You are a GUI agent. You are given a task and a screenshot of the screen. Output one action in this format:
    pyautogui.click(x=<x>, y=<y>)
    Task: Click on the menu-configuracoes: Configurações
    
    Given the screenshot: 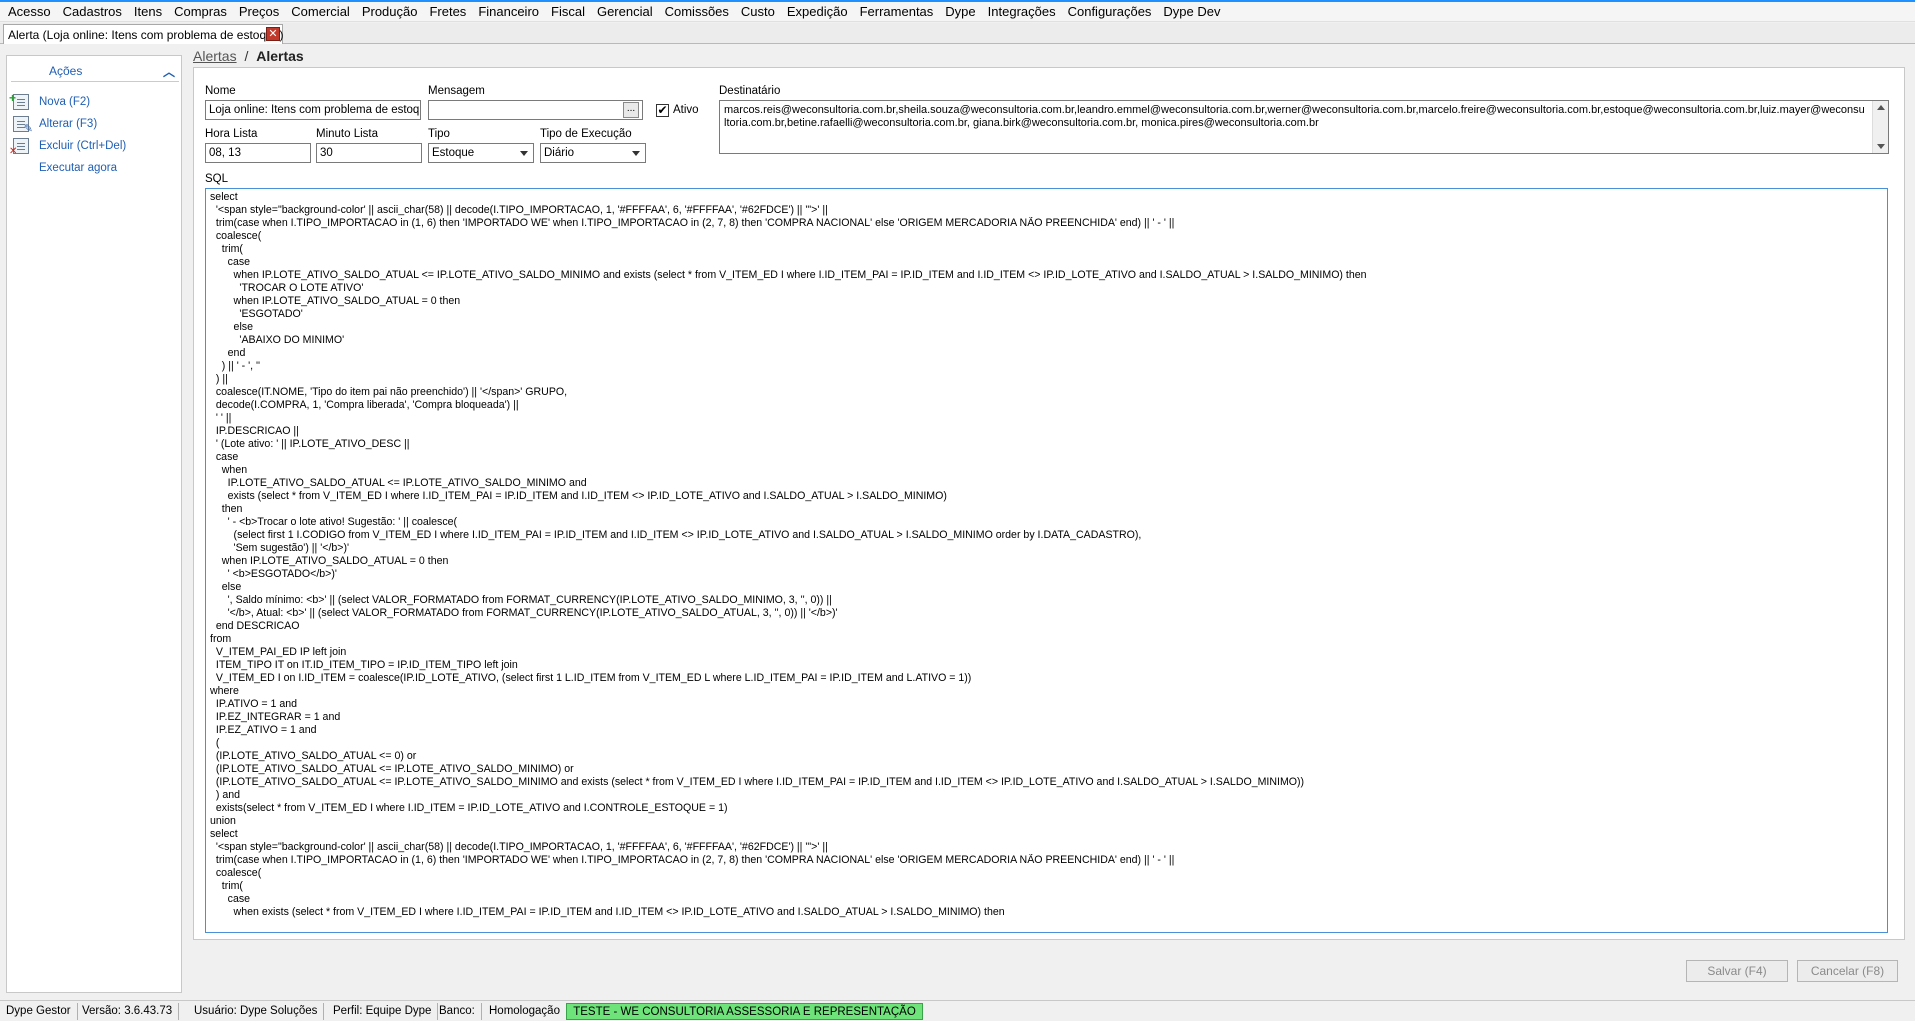 What is the action you would take?
    pyautogui.click(x=1110, y=12)
    